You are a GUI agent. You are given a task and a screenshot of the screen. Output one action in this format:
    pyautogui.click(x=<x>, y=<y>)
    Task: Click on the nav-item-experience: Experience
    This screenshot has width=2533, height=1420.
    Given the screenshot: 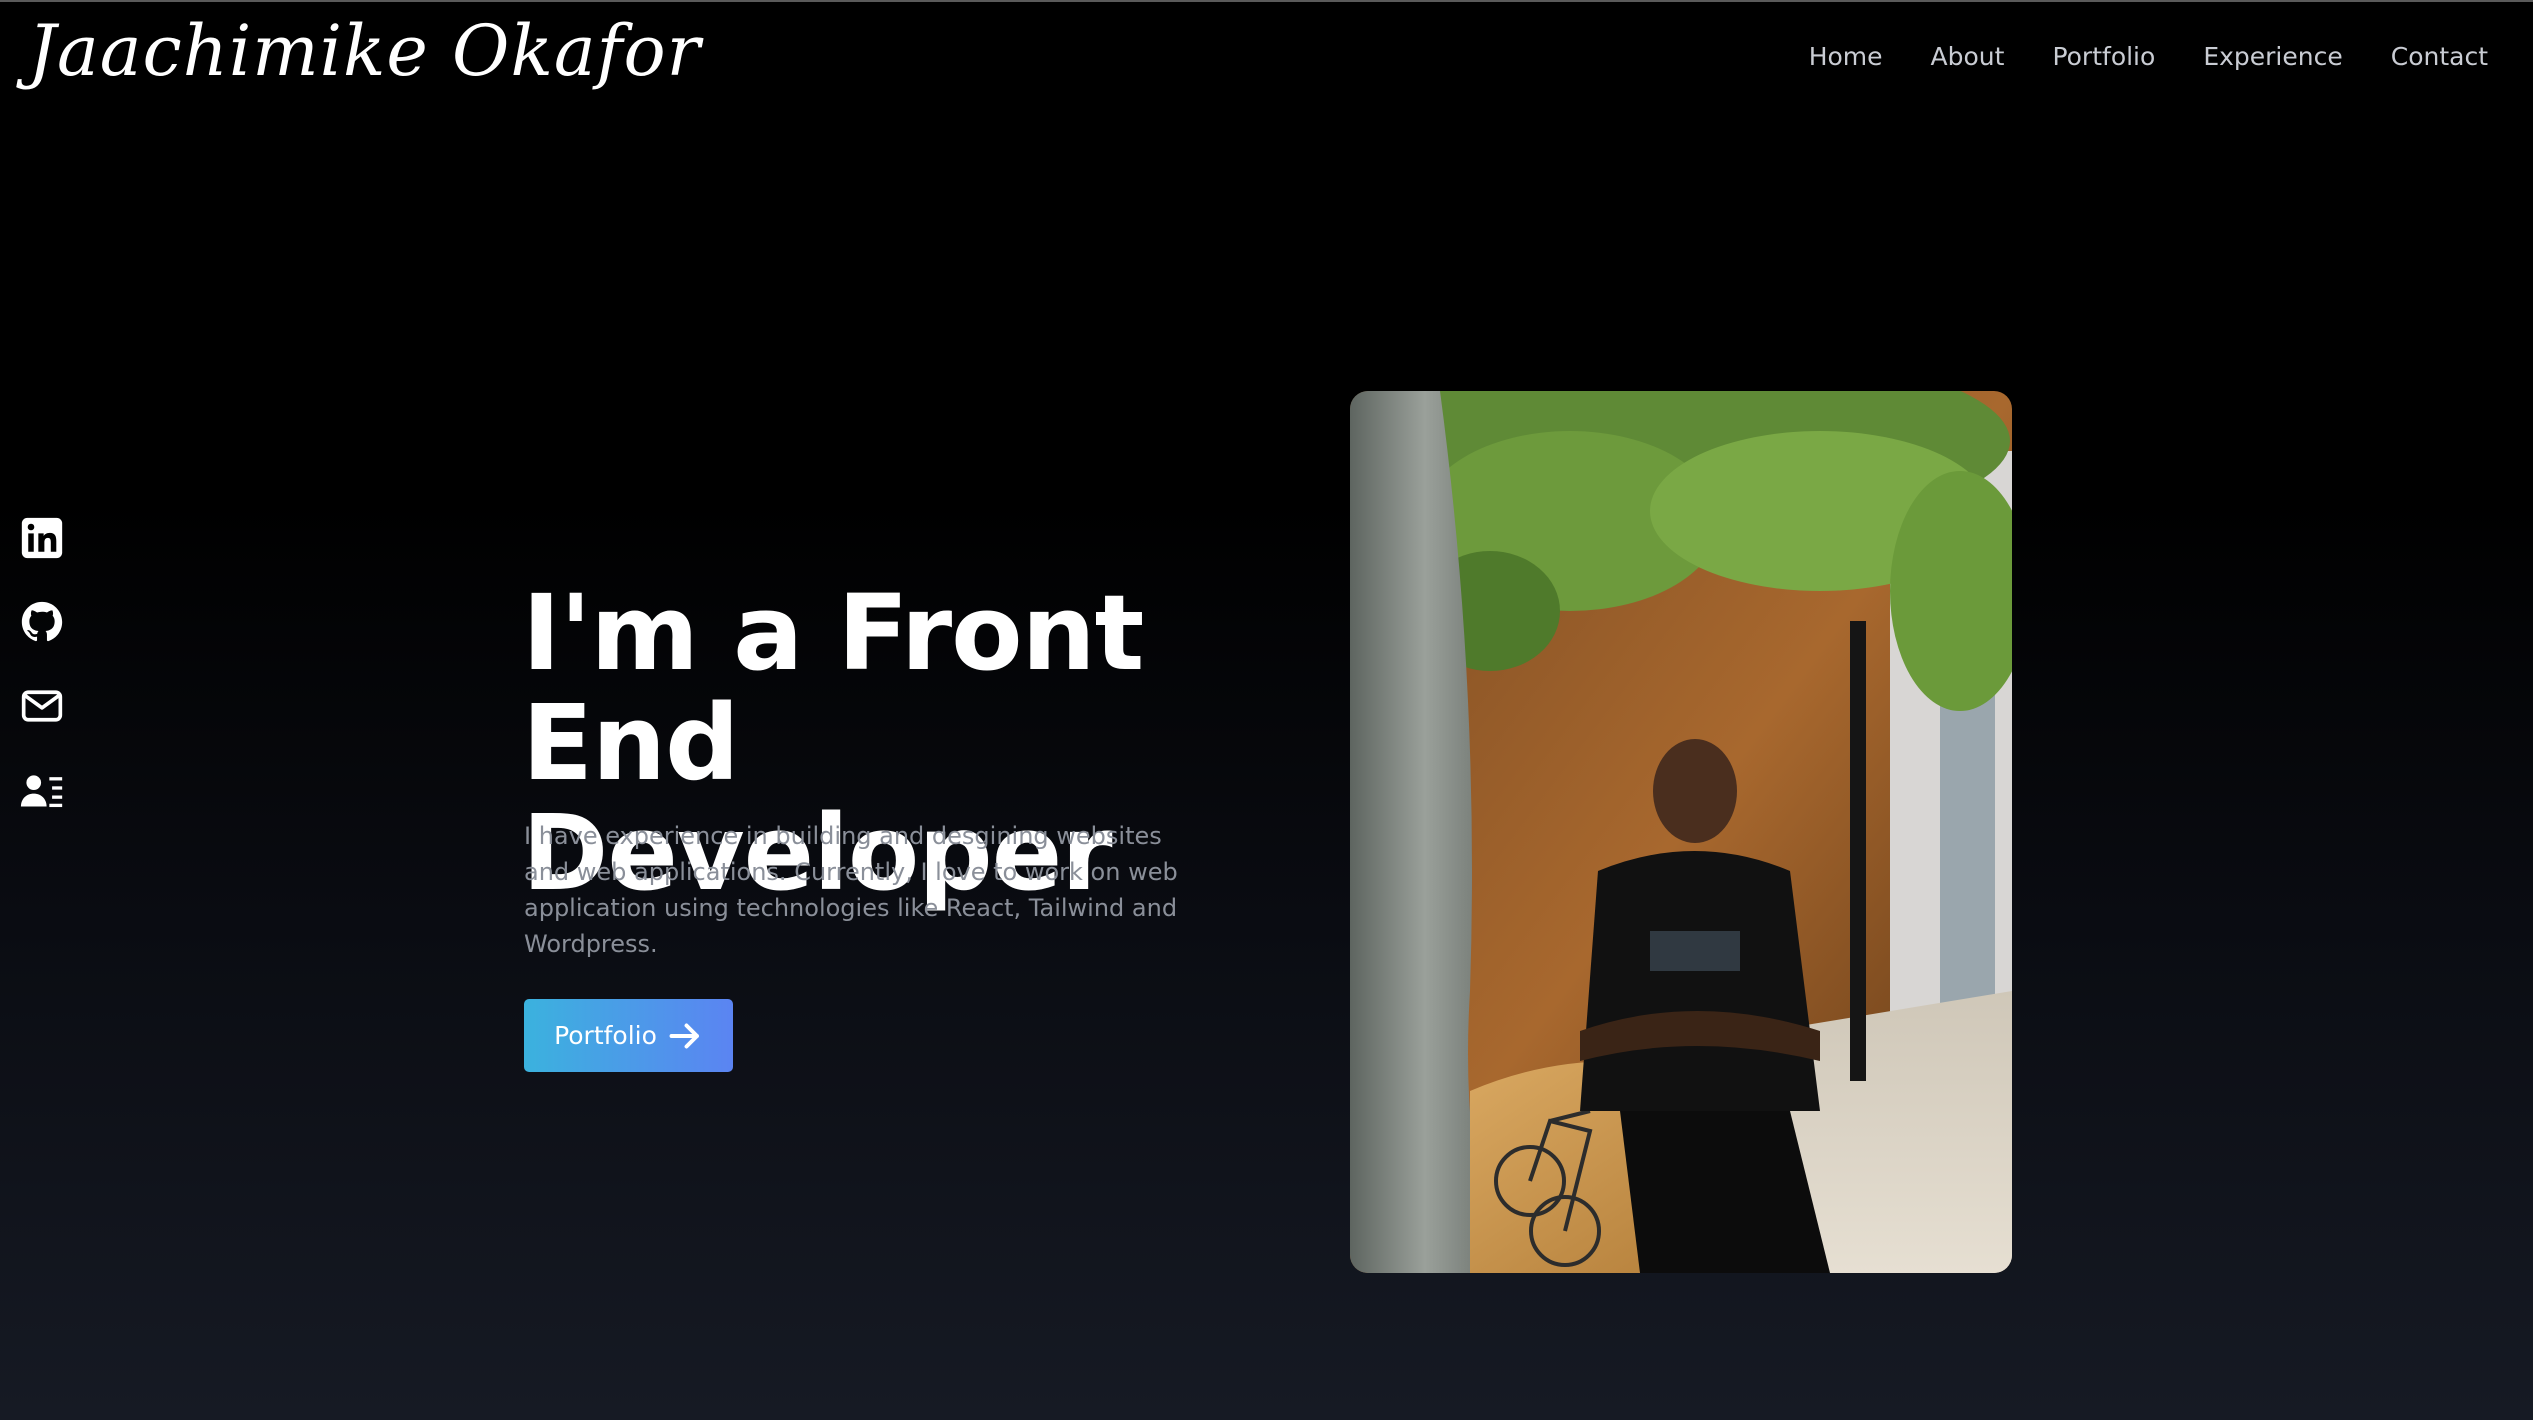 What is the action you would take?
    pyautogui.click(x=2272, y=56)
    